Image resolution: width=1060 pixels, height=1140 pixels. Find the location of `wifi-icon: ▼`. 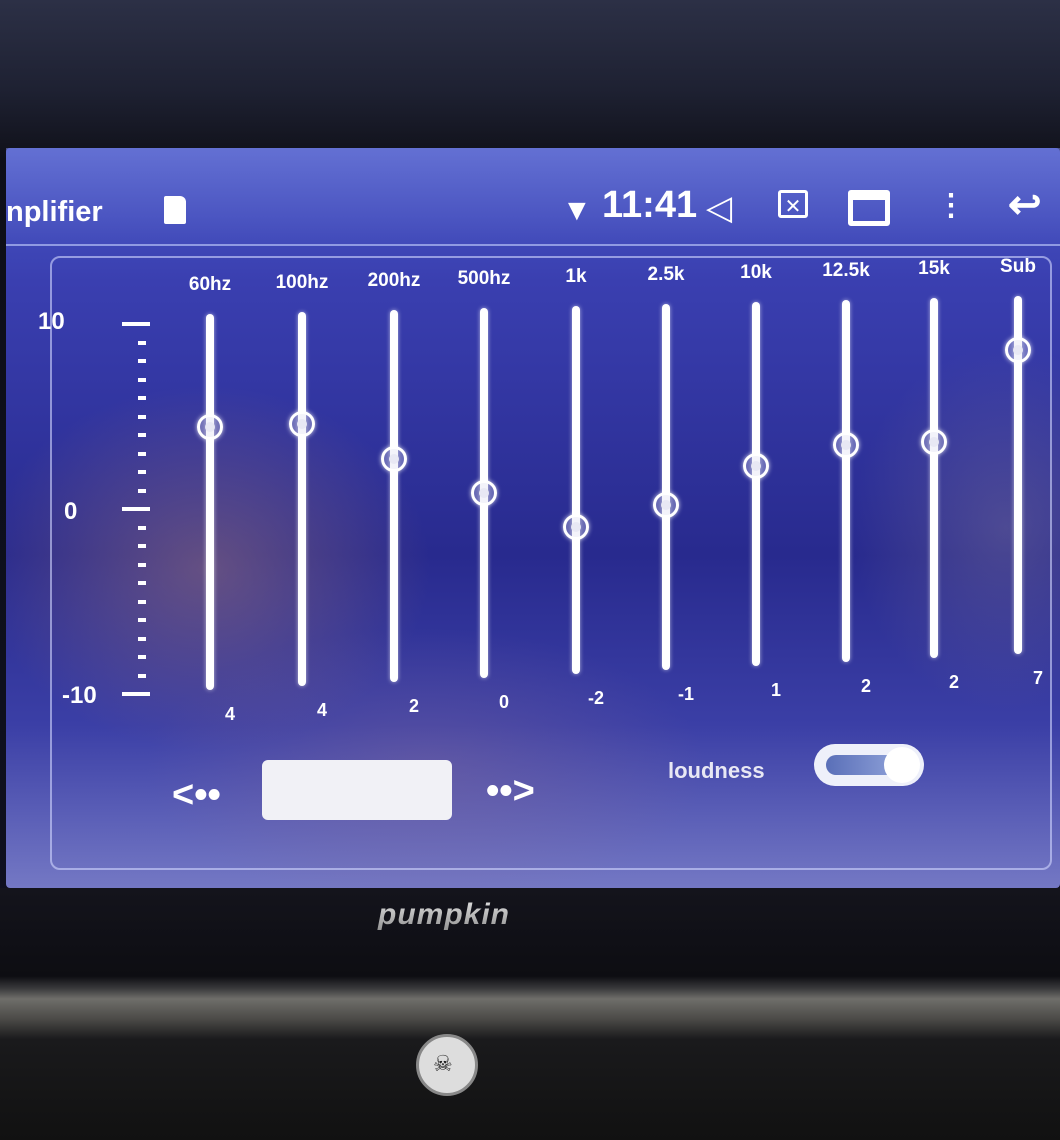

wifi-icon: ▼ is located at coordinates (577, 210).